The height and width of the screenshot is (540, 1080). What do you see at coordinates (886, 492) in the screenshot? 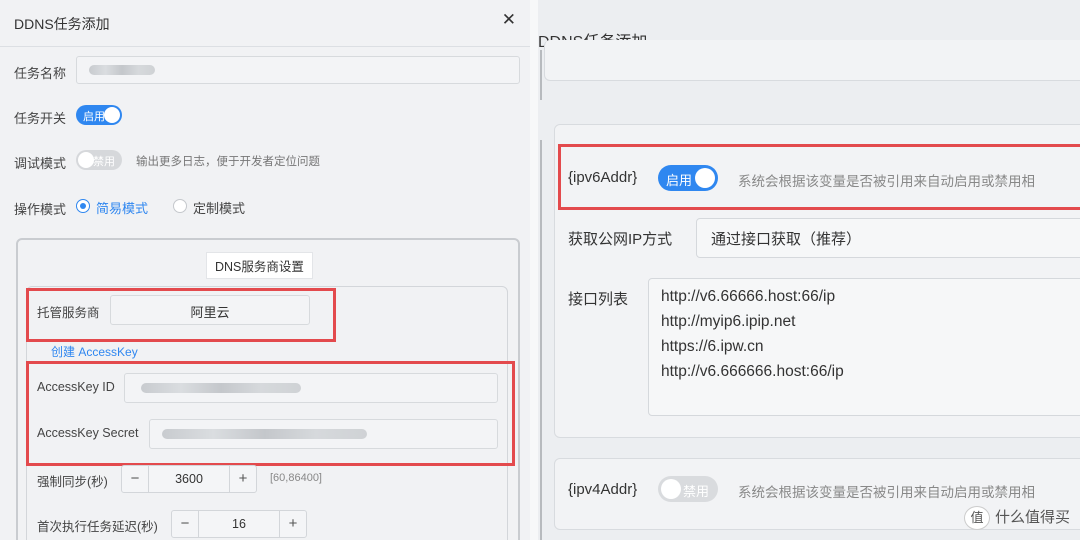
I see `ipv4-hint: 系统会根据该变量是否被引用来自动启用或禁用相` at bounding box center [886, 492].